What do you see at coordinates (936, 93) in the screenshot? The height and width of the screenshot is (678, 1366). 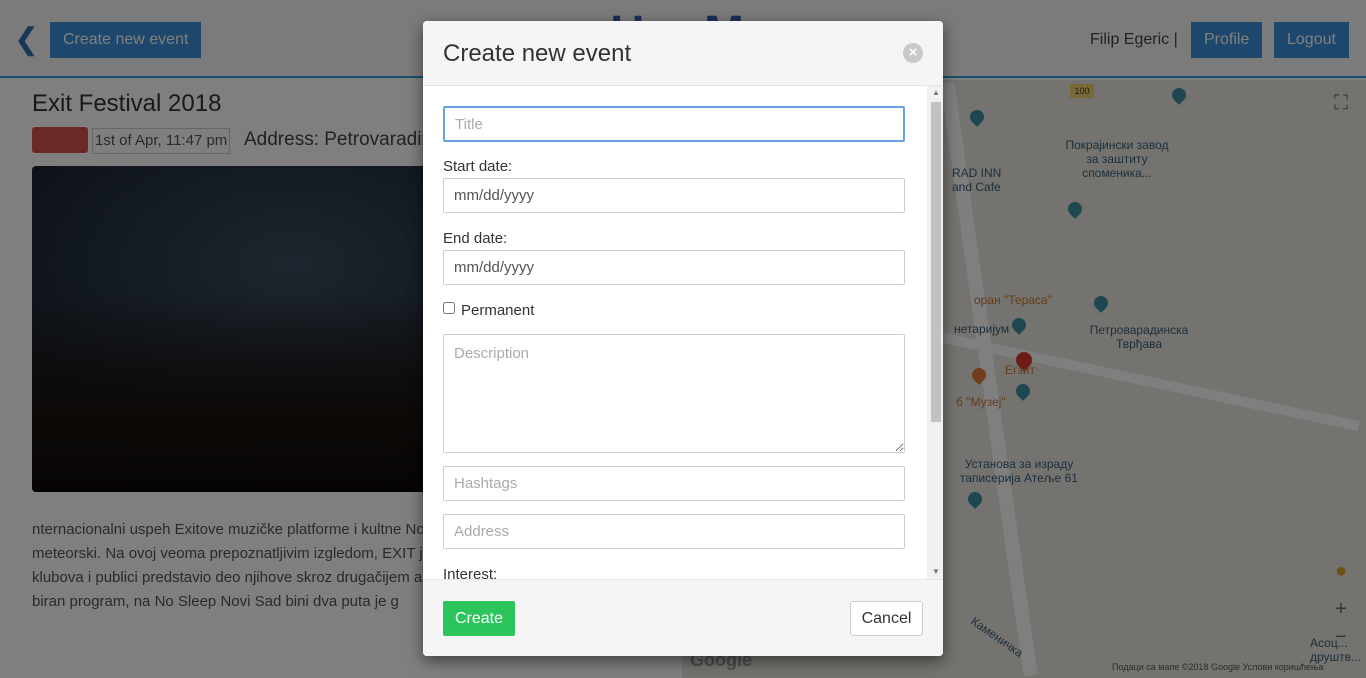 I see `scroll-up-icon: ▲` at bounding box center [936, 93].